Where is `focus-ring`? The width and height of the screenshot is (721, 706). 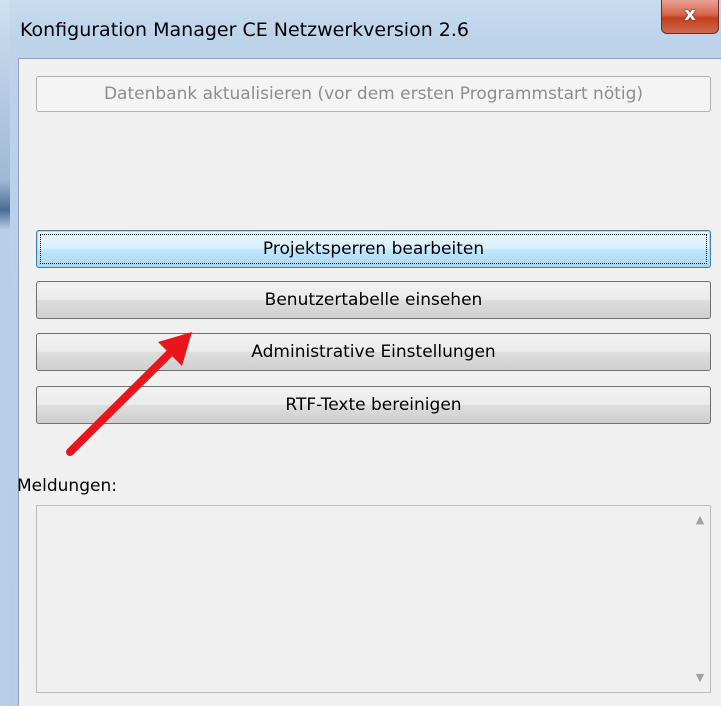
focus-ring is located at coordinates (373, 249).